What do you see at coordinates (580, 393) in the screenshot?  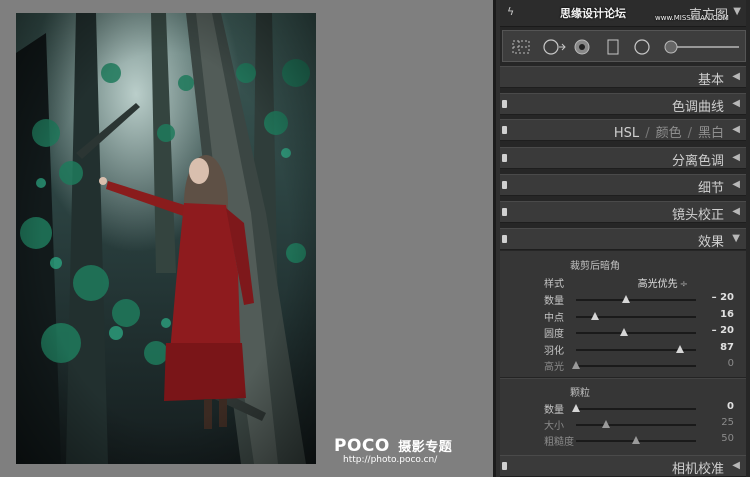 I see `grain-title: 颗粒` at bounding box center [580, 393].